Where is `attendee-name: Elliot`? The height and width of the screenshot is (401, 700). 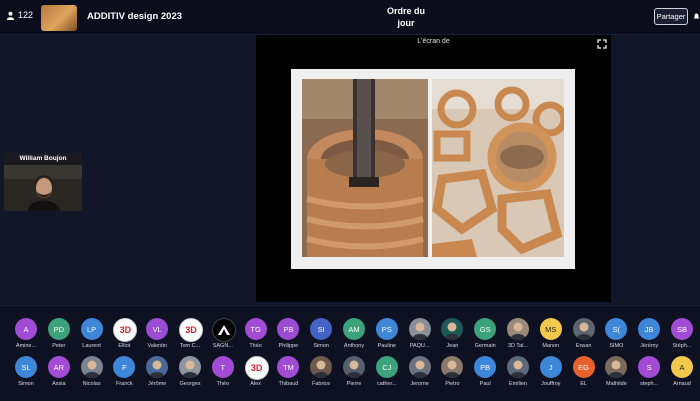 attendee-name: Elliot is located at coordinates (124, 346).